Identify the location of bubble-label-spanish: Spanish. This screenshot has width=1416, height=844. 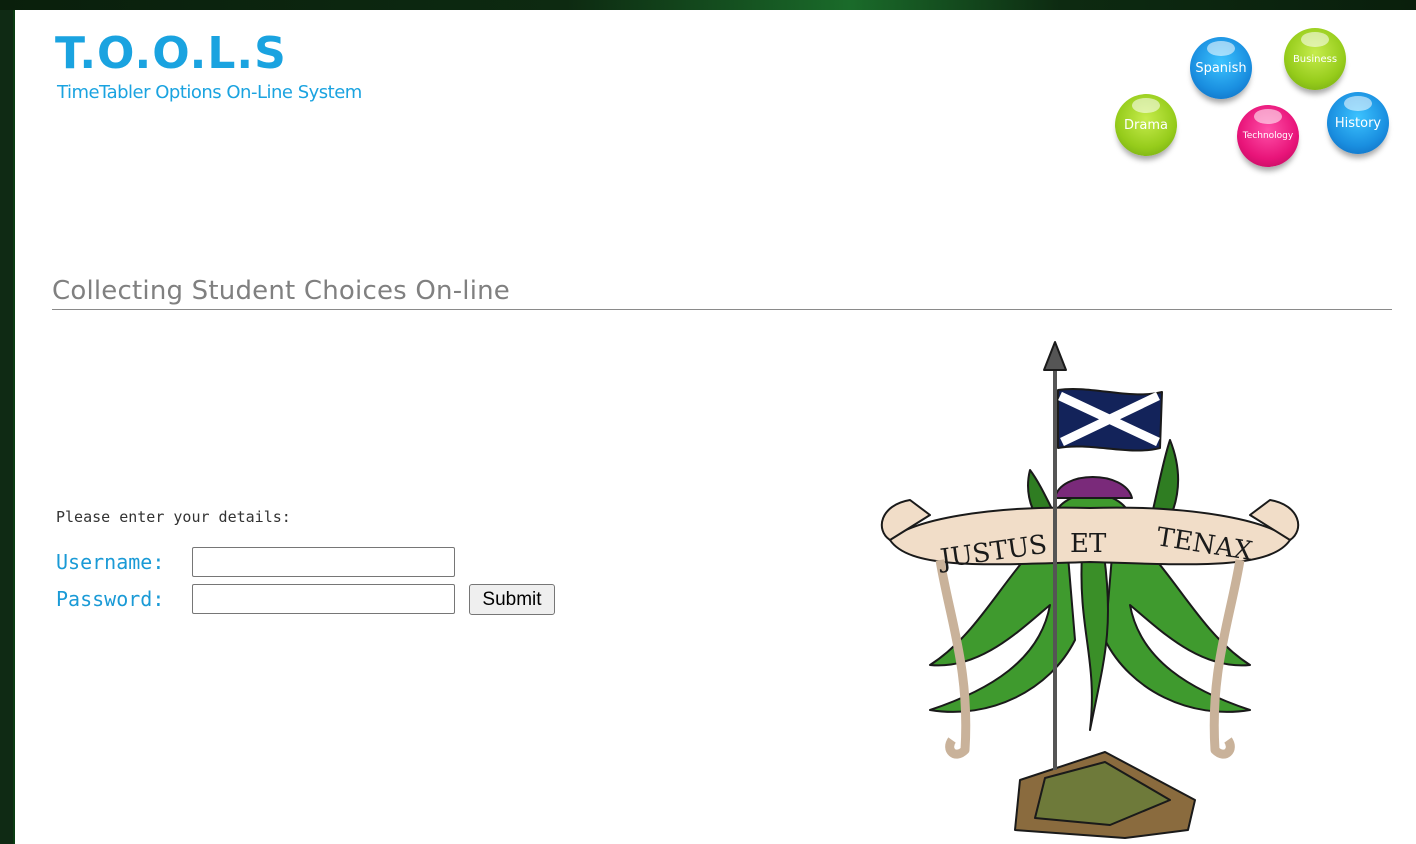
(1221, 68).